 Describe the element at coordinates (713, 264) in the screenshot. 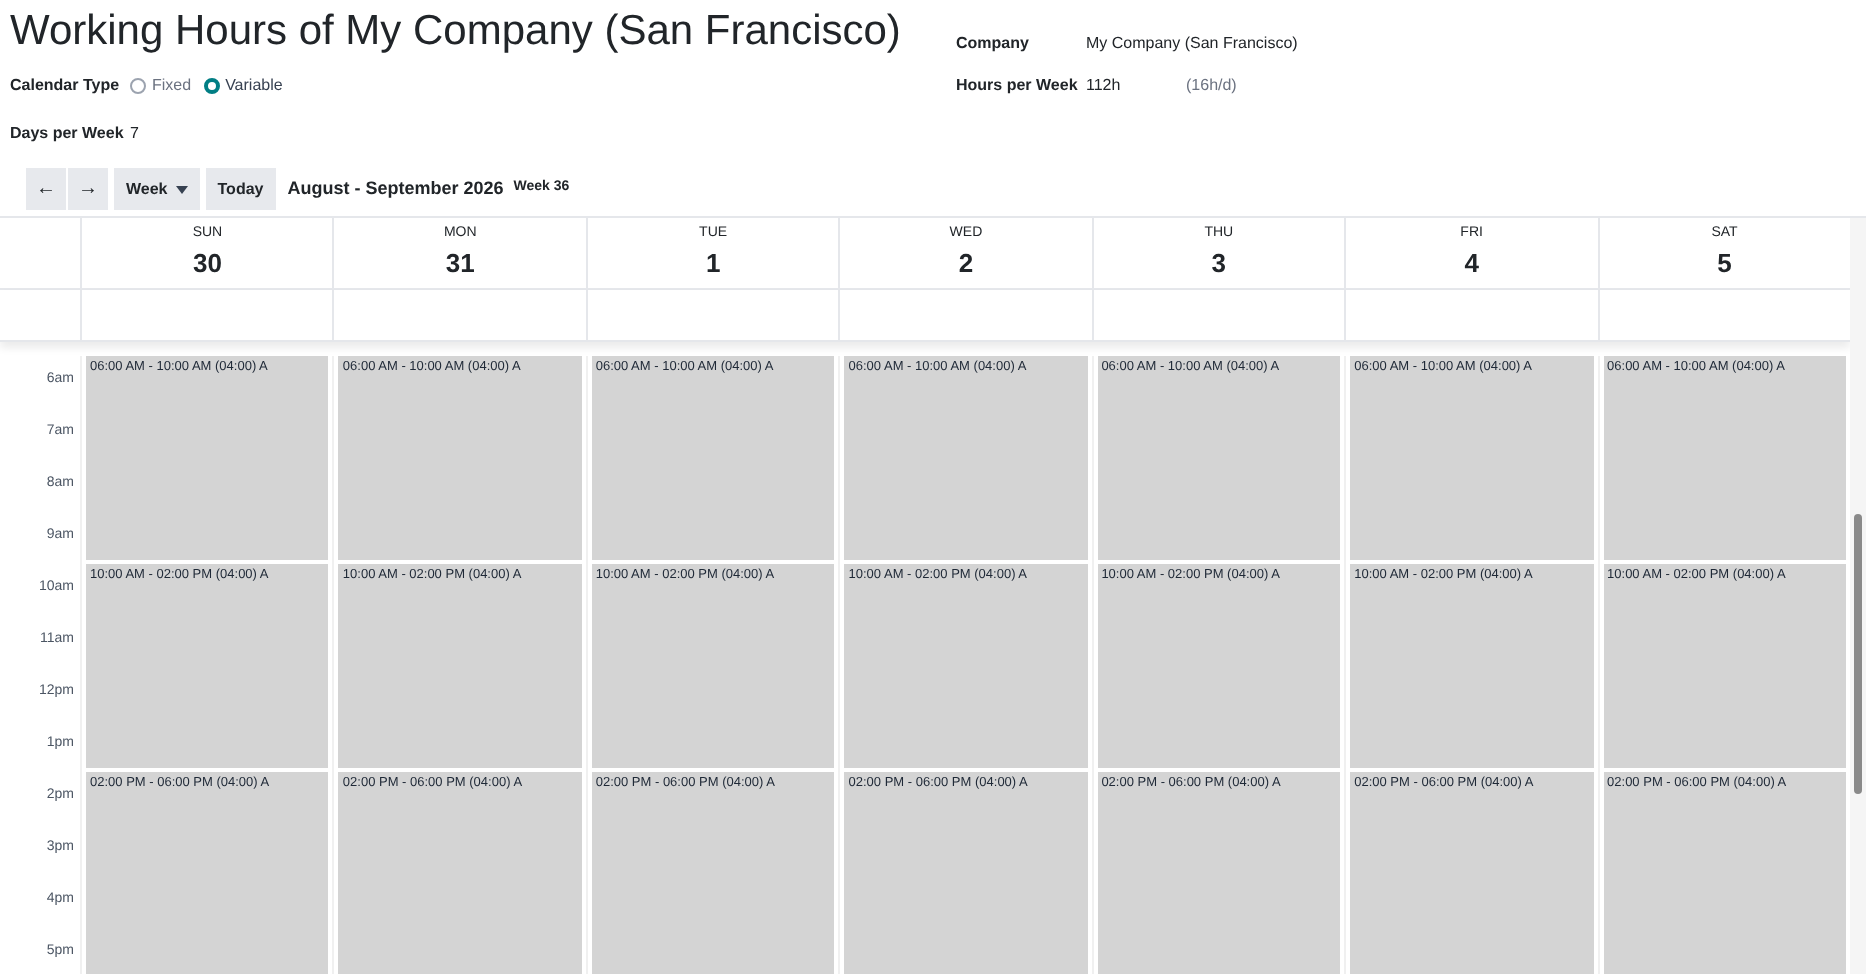

I see `day-number: 1` at that location.